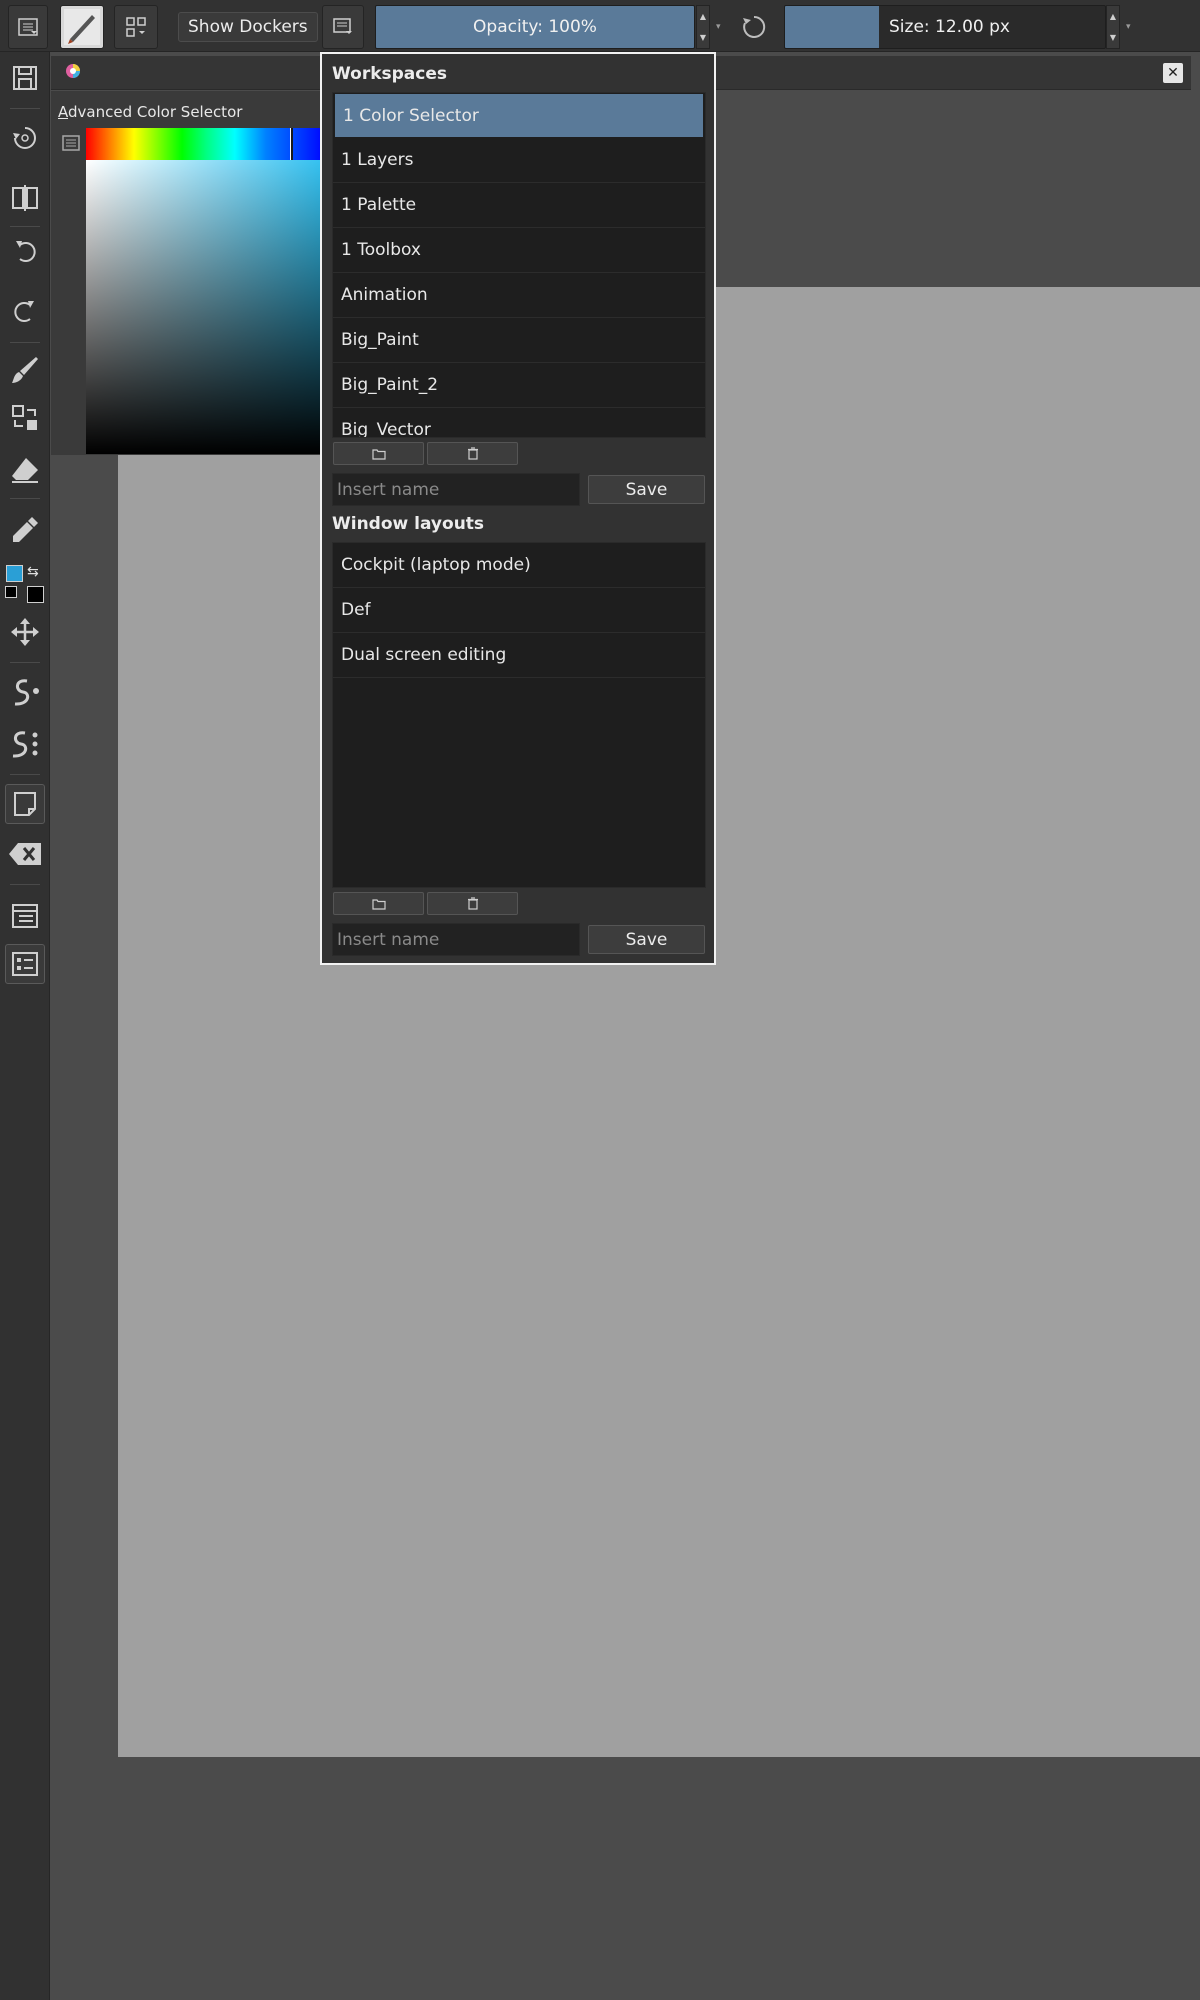  Describe the element at coordinates (248, 27) in the screenshot. I see `show-dockers-button: Show Dockers` at that location.